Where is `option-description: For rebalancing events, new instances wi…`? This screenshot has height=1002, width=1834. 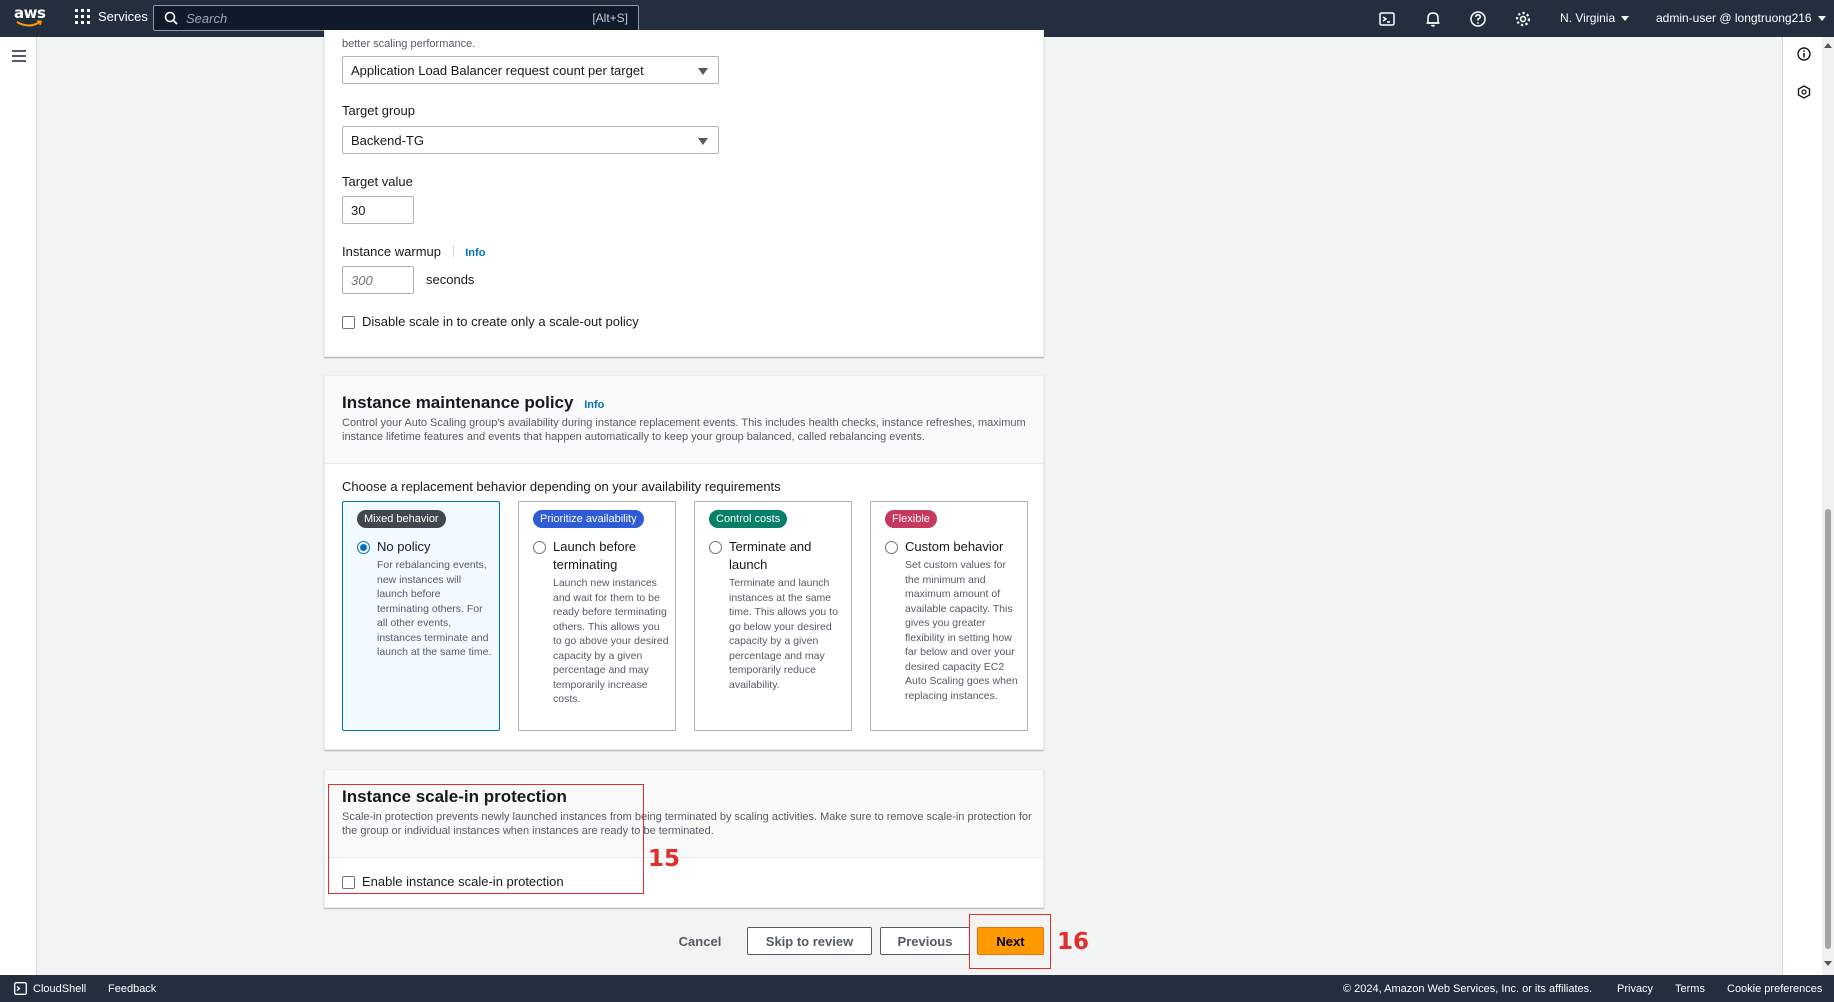
option-description: For rebalancing events, new instances wi… is located at coordinates (434, 608).